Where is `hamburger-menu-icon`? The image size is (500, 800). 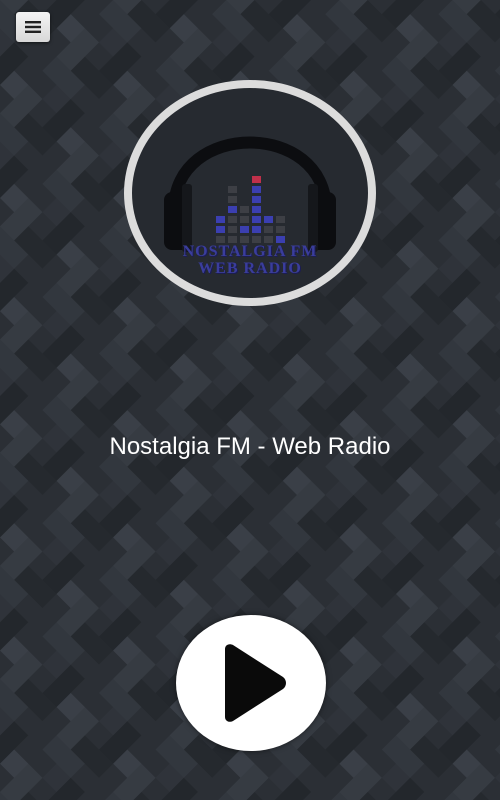
hamburger-menu-icon is located at coordinates (33, 27).